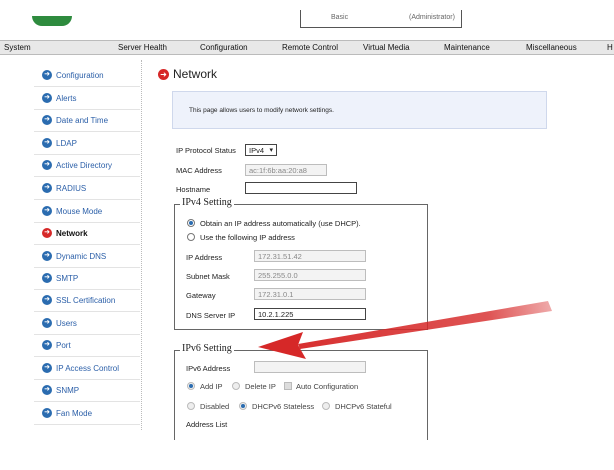 The image size is (614, 470). I want to click on annotation-arrow, so click(405, 330).